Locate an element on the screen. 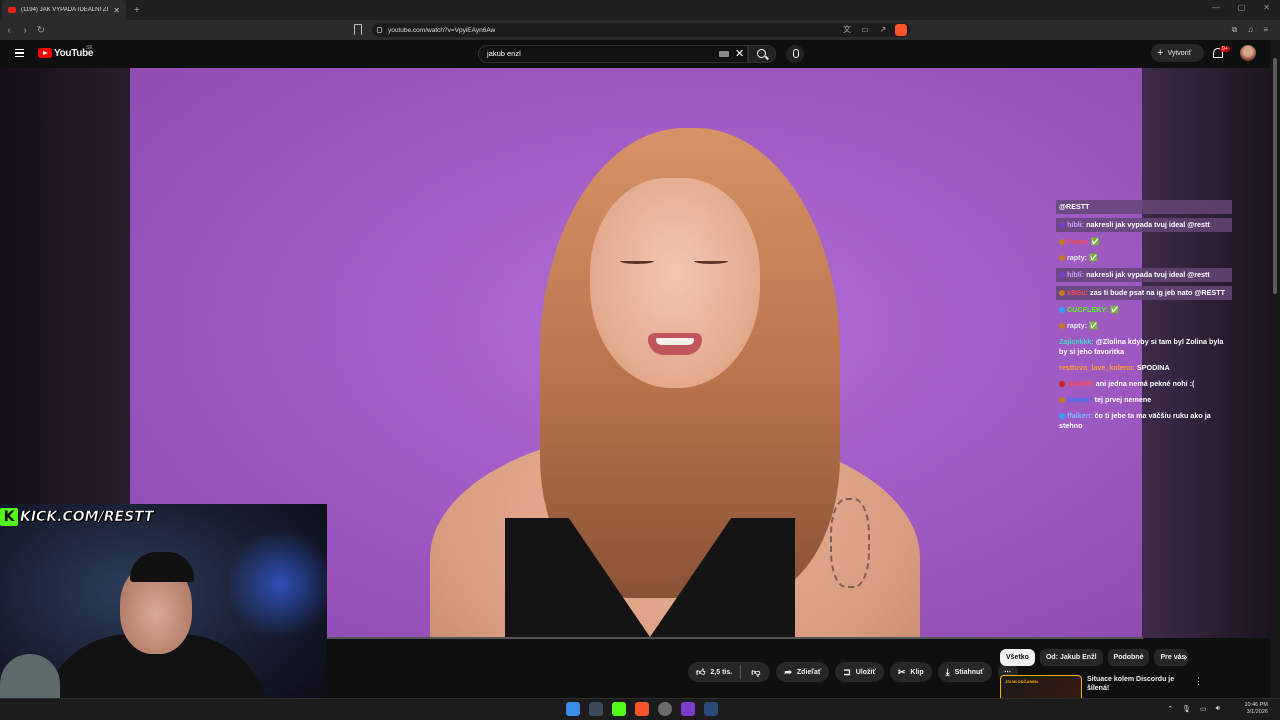  site-info-icon is located at coordinates (379, 30).